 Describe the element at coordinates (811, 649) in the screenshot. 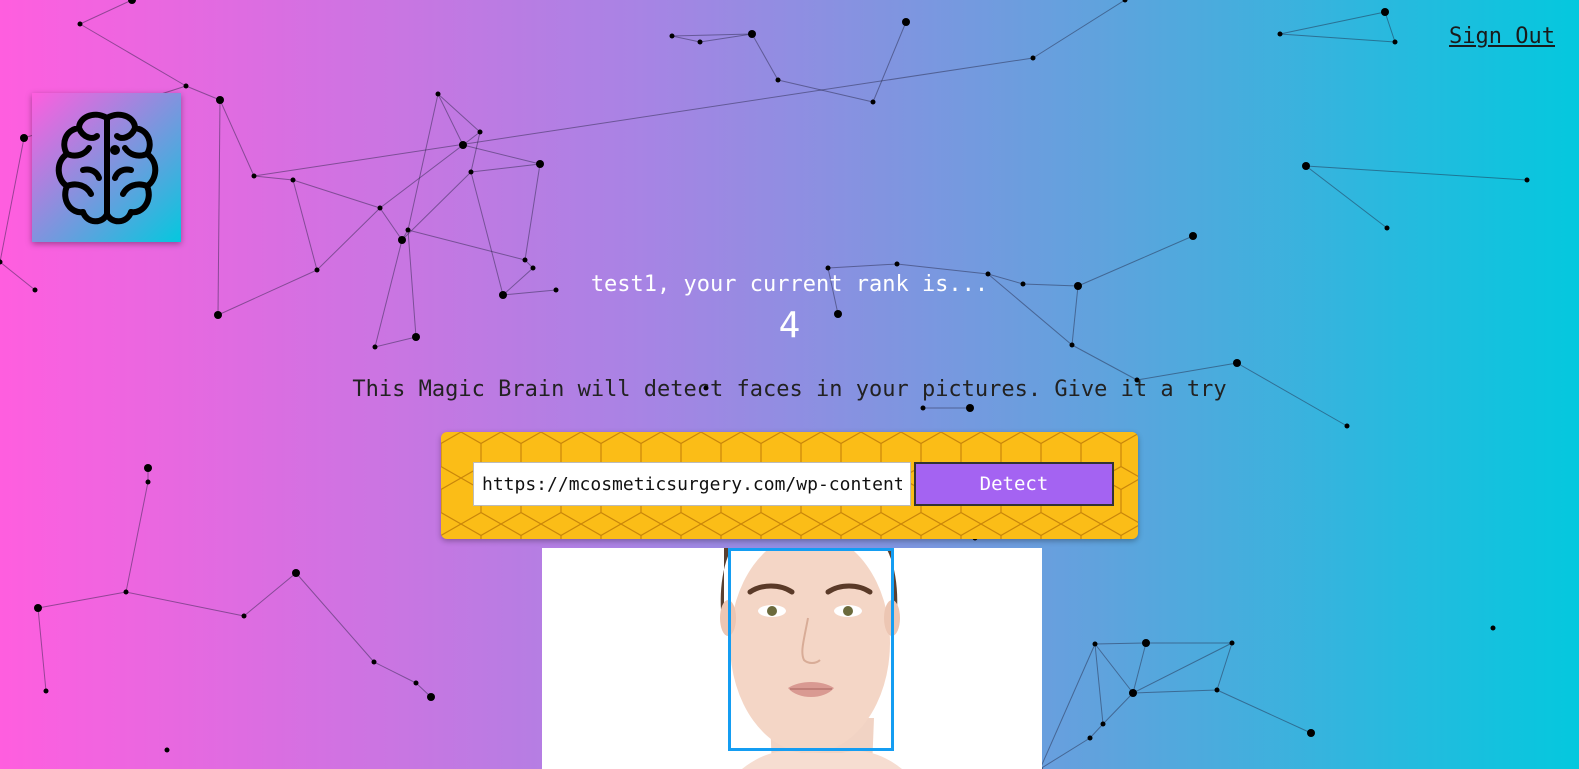

I see `face-bounding-box` at that location.